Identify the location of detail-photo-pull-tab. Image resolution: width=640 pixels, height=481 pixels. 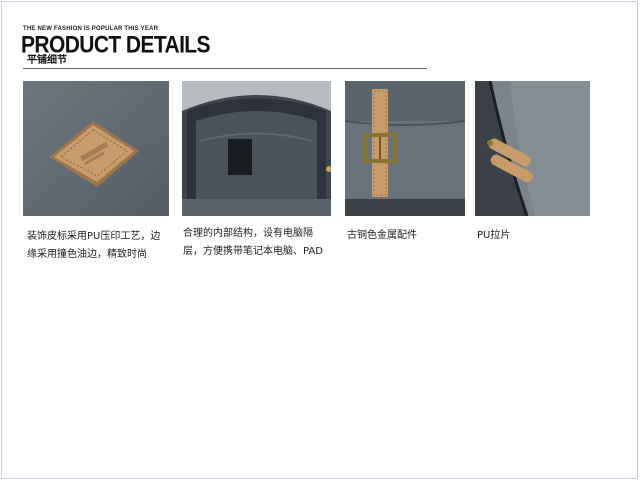
(532, 148).